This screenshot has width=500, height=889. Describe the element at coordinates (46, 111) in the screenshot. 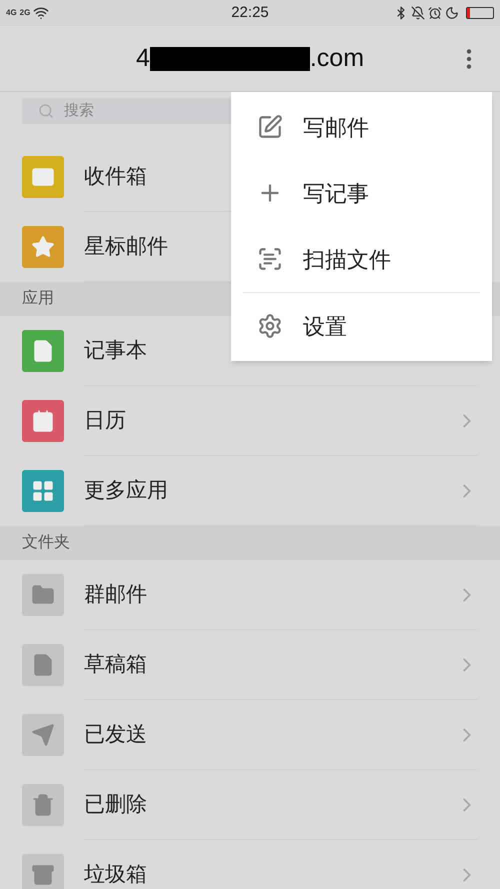

I see `search-icon` at that location.